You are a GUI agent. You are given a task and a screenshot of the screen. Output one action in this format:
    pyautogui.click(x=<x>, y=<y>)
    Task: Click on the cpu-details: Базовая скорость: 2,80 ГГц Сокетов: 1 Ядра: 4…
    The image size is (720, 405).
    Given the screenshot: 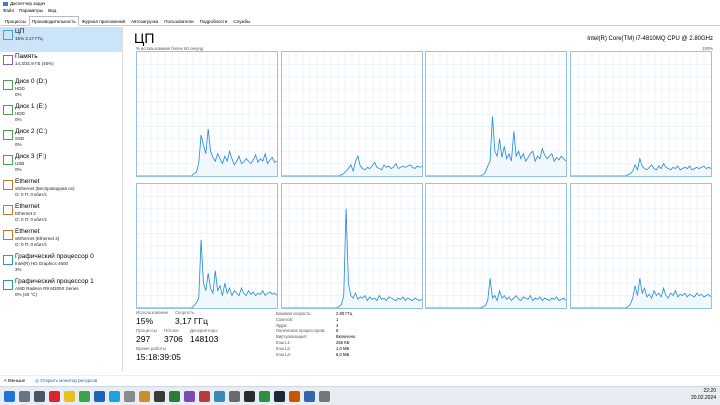 What is the action you would take?
    pyautogui.click(x=315, y=334)
    